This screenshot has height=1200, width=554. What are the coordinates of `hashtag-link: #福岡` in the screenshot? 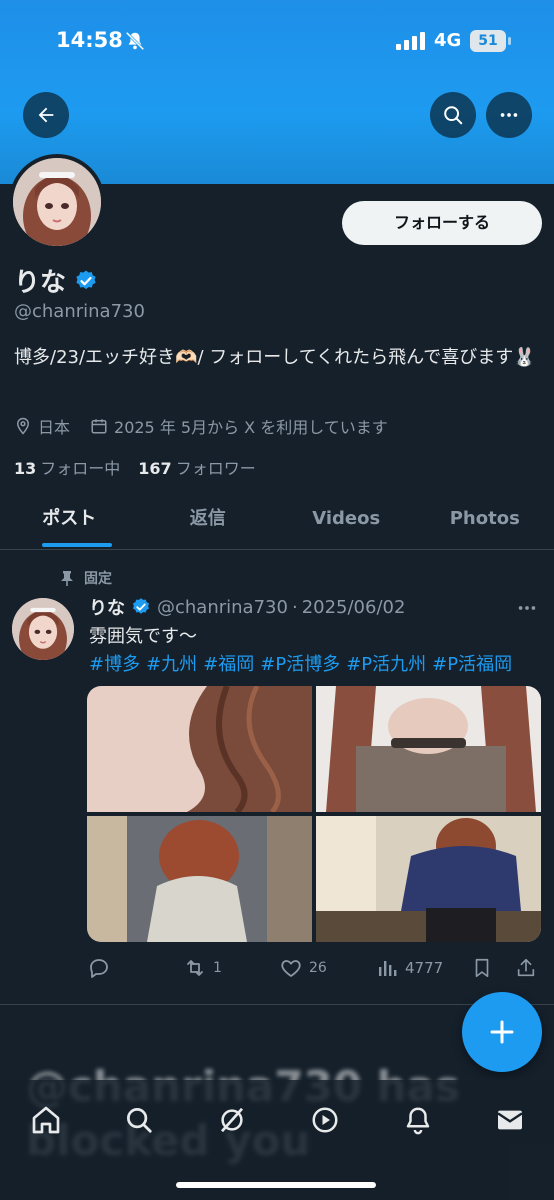 It's located at (228, 664).